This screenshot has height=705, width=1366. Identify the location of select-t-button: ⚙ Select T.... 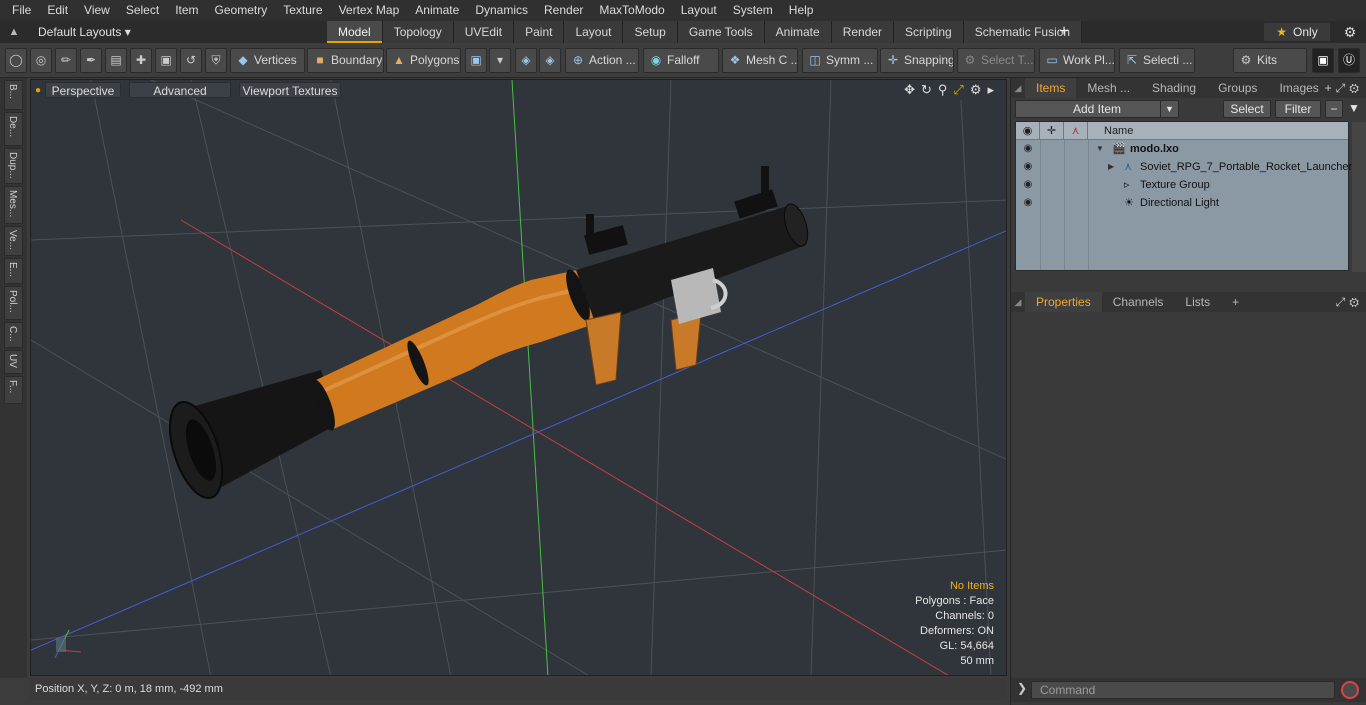
(996, 60).